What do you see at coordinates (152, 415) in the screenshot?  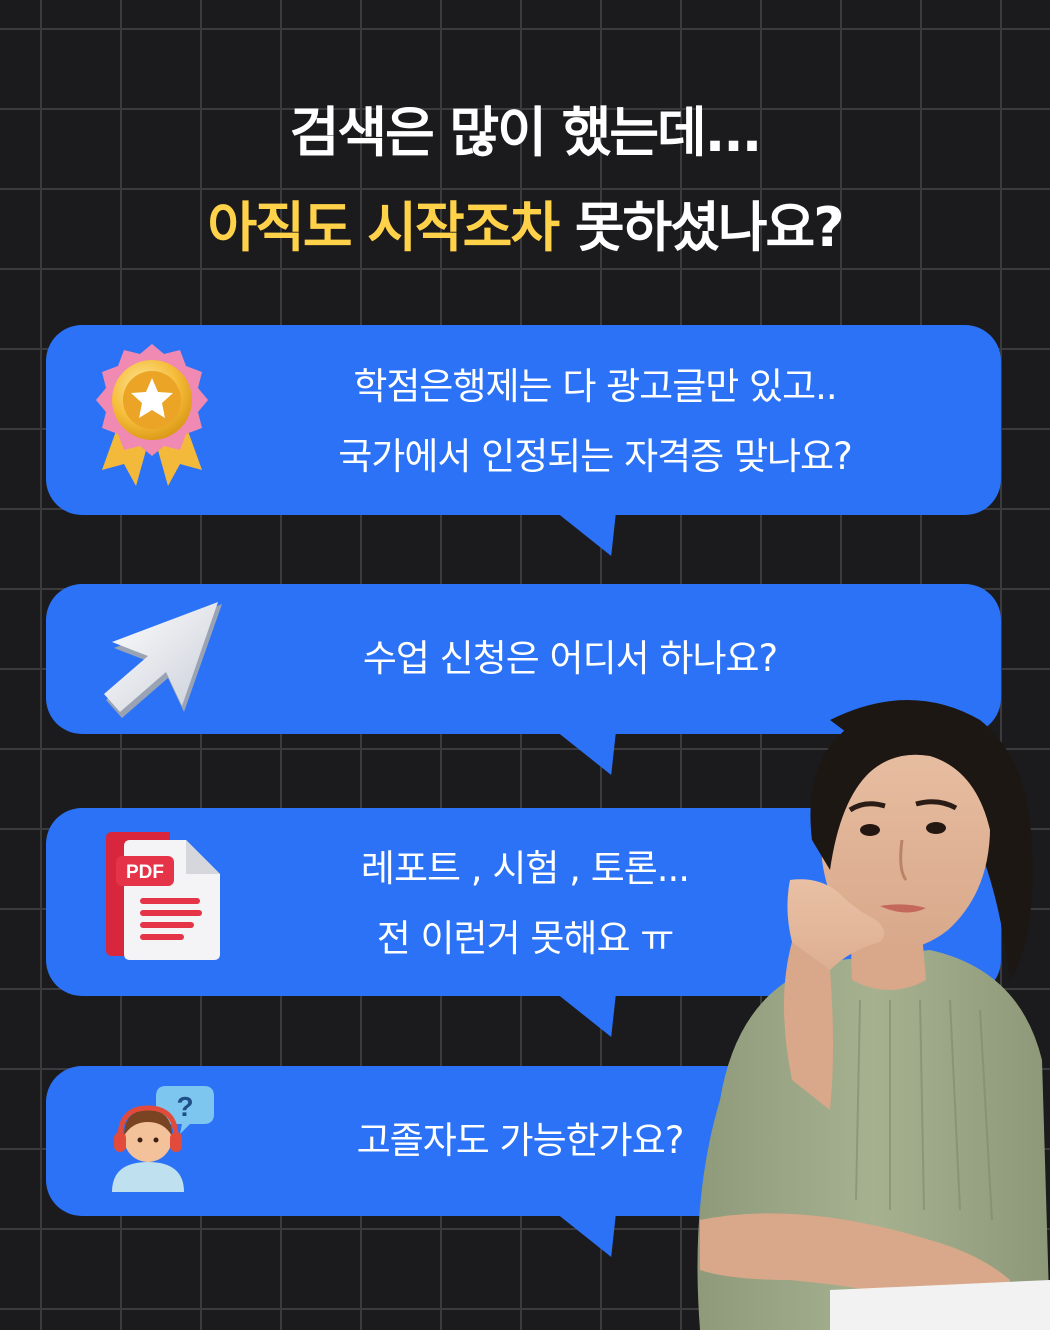 I see `award-medal-icon` at bounding box center [152, 415].